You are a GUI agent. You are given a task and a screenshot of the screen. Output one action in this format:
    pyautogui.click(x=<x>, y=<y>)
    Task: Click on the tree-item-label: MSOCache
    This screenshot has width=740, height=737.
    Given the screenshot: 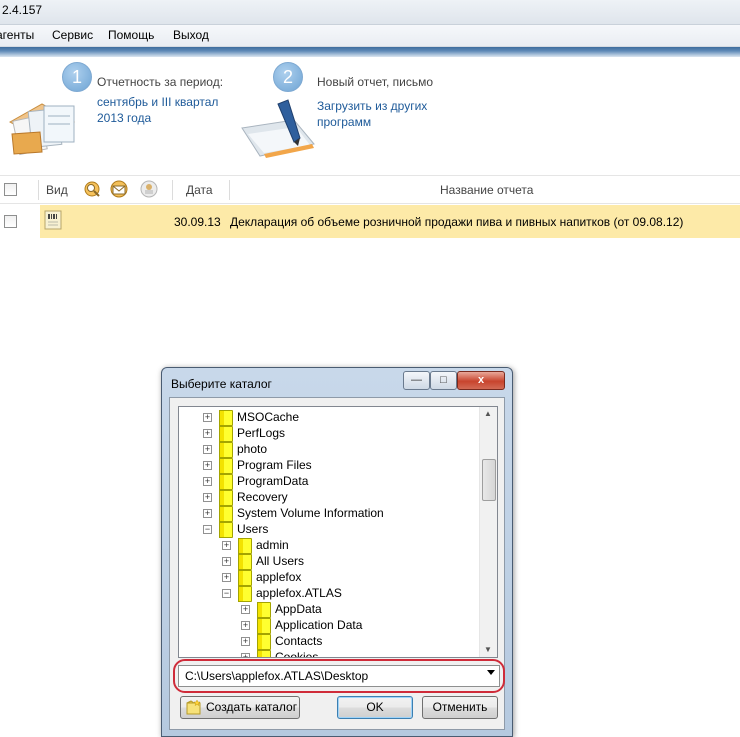 What is the action you would take?
    pyautogui.click(x=268, y=417)
    